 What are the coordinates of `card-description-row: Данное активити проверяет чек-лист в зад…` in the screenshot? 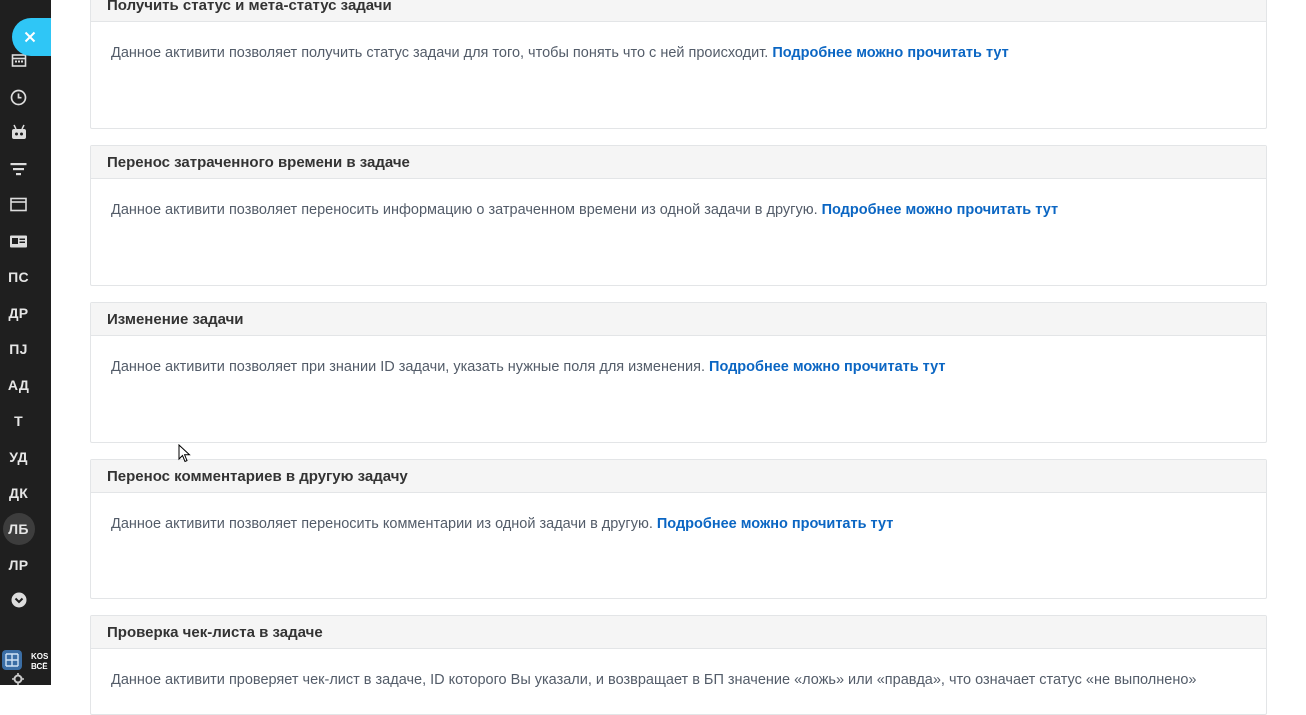 It's located at (678, 669).